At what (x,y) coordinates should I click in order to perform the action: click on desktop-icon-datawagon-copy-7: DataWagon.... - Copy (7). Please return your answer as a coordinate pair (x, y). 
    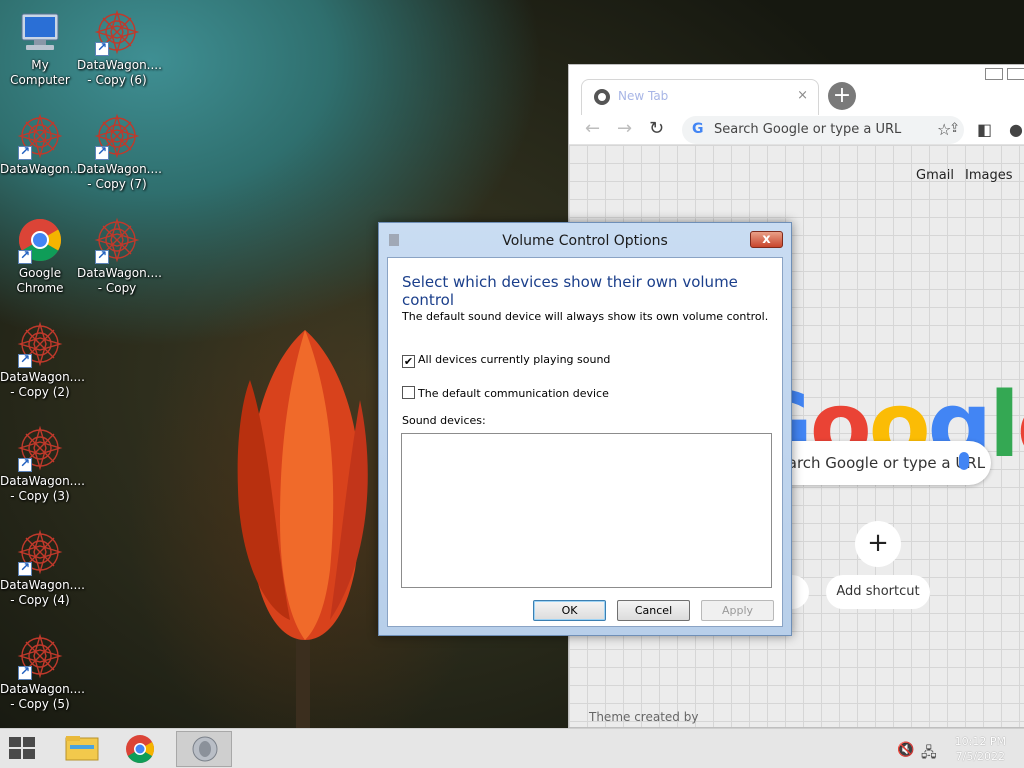
    Looking at the image, I should click on (119, 152).